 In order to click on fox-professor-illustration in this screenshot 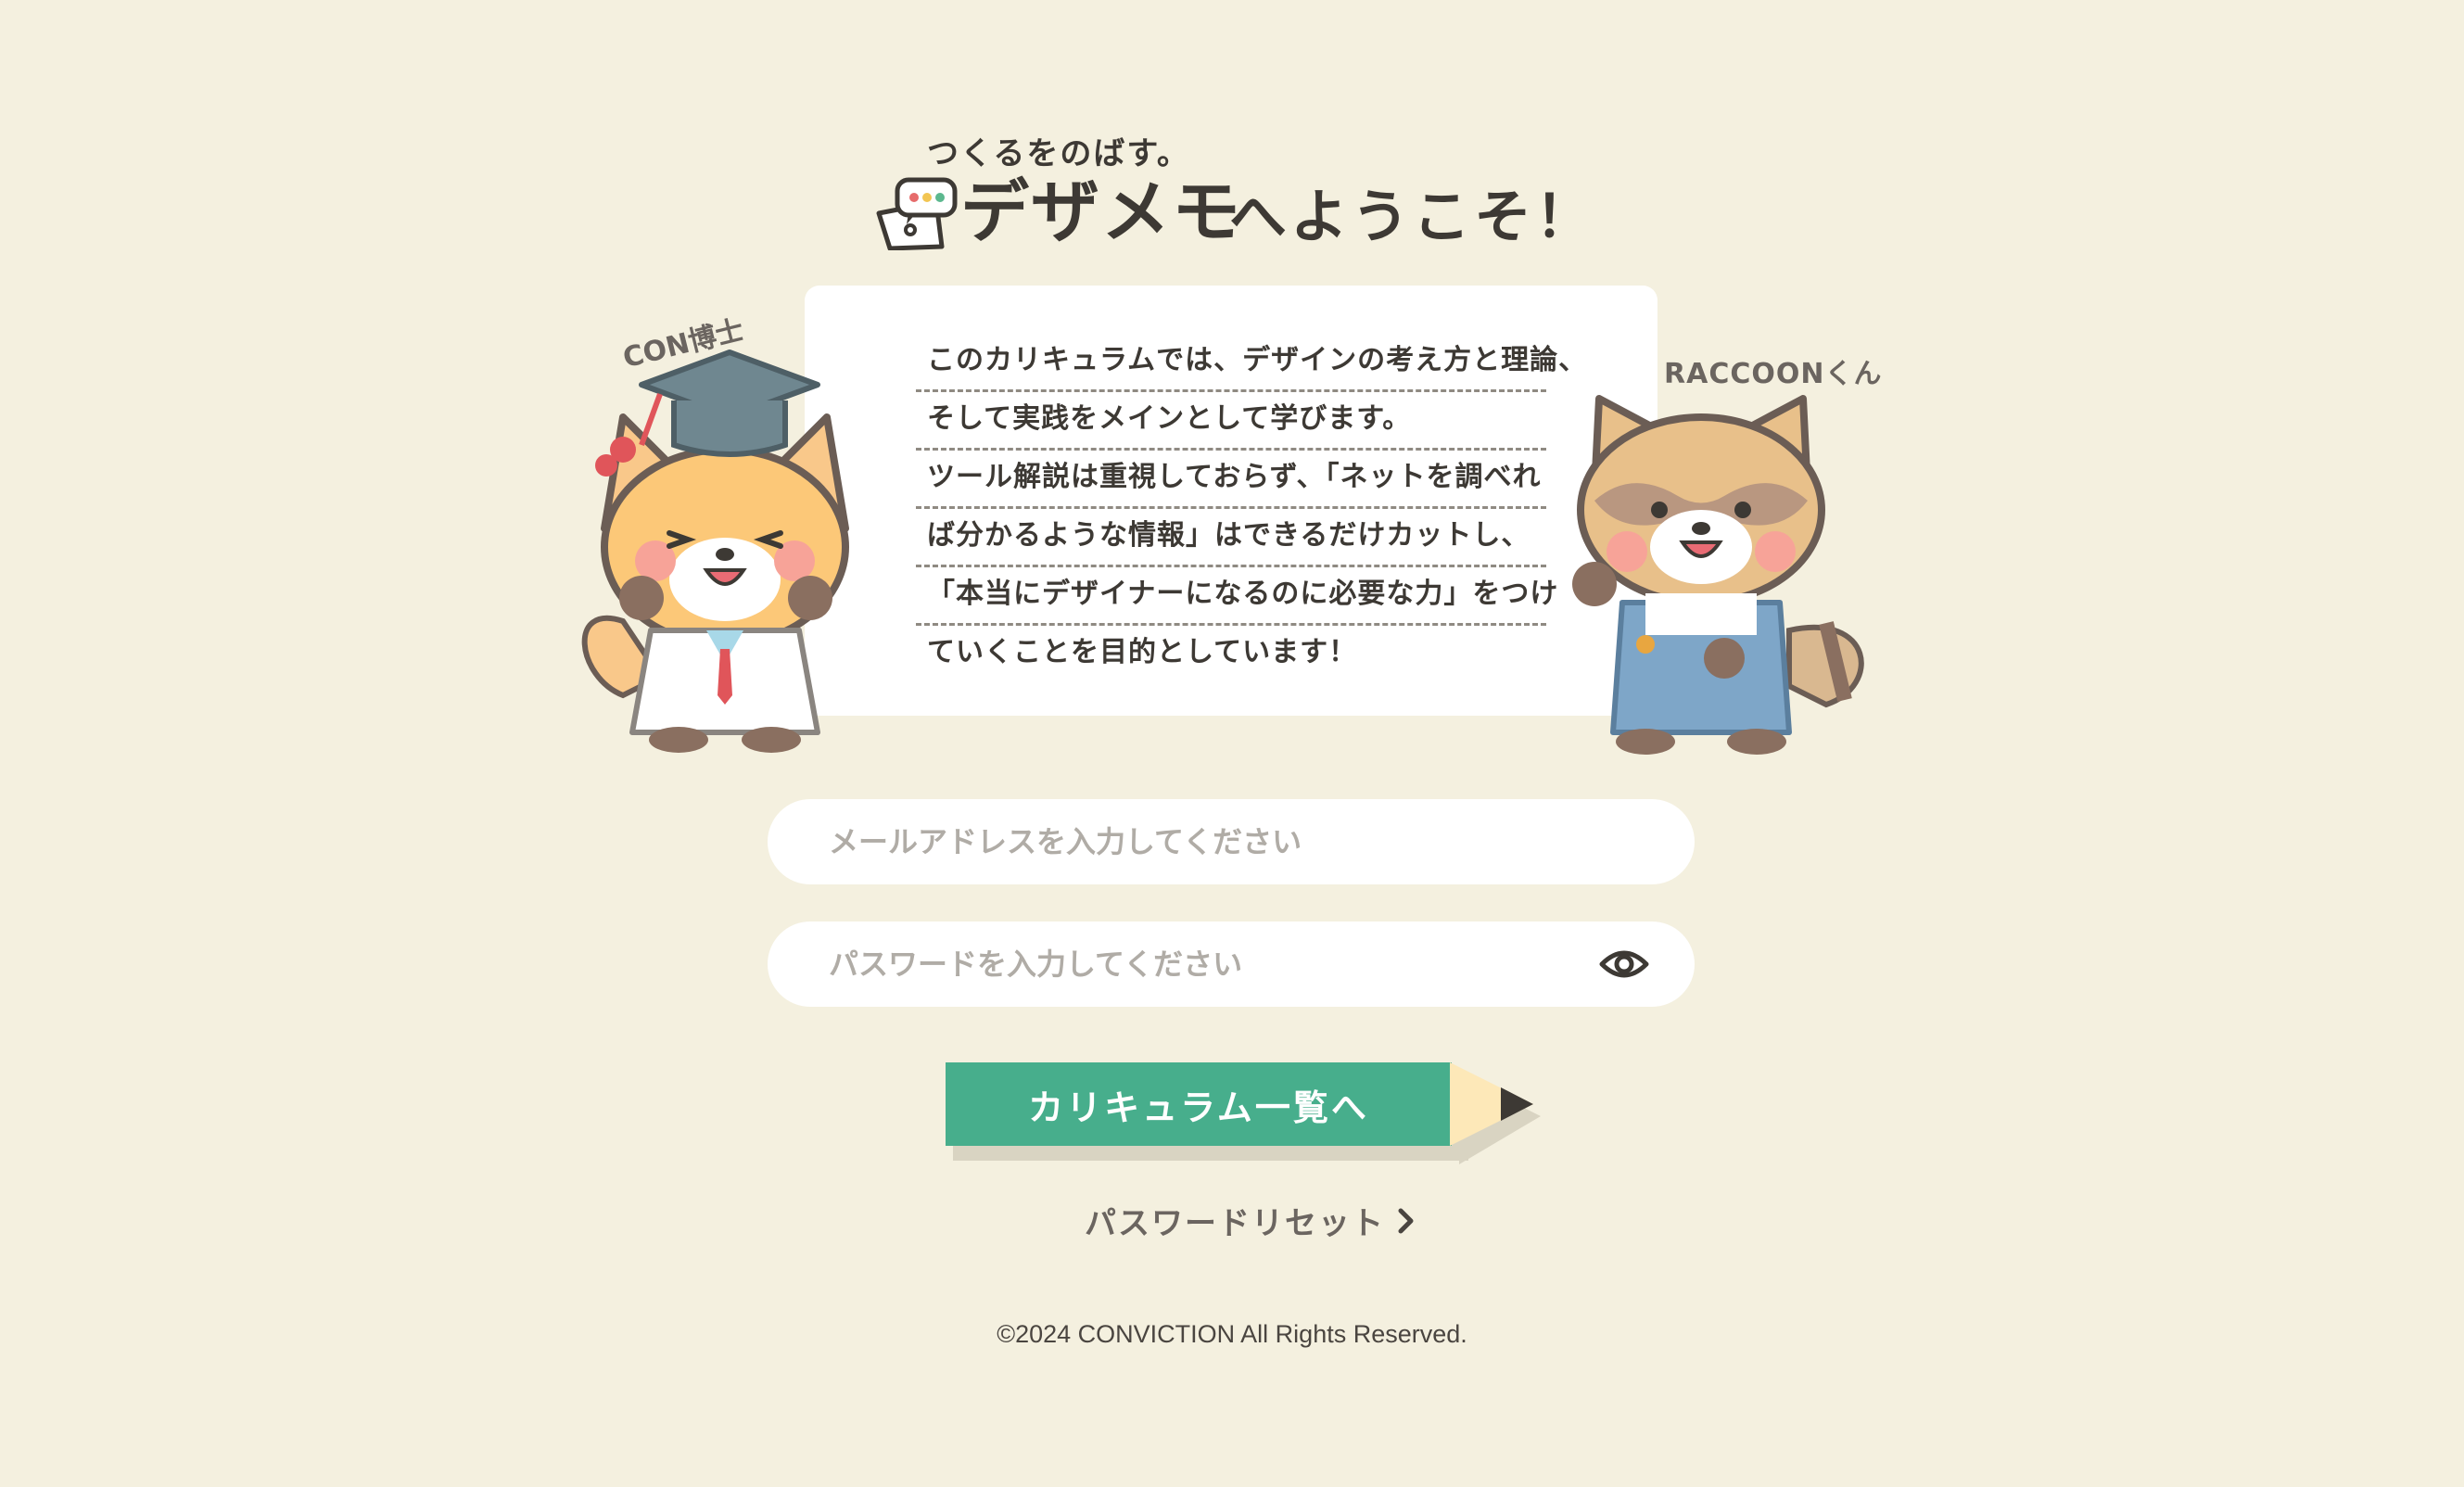, I will do `click(715, 551)`.